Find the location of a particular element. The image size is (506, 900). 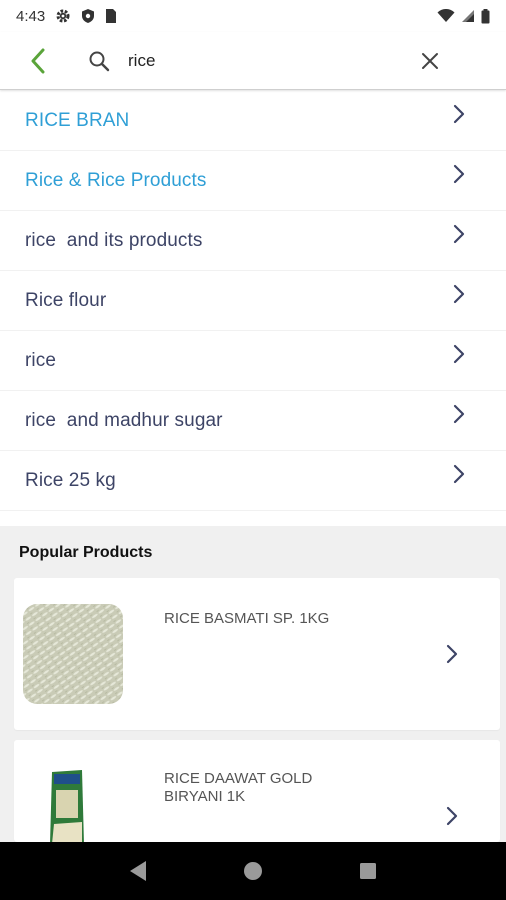

nav-back-icon is located at coordinates (137, 871).